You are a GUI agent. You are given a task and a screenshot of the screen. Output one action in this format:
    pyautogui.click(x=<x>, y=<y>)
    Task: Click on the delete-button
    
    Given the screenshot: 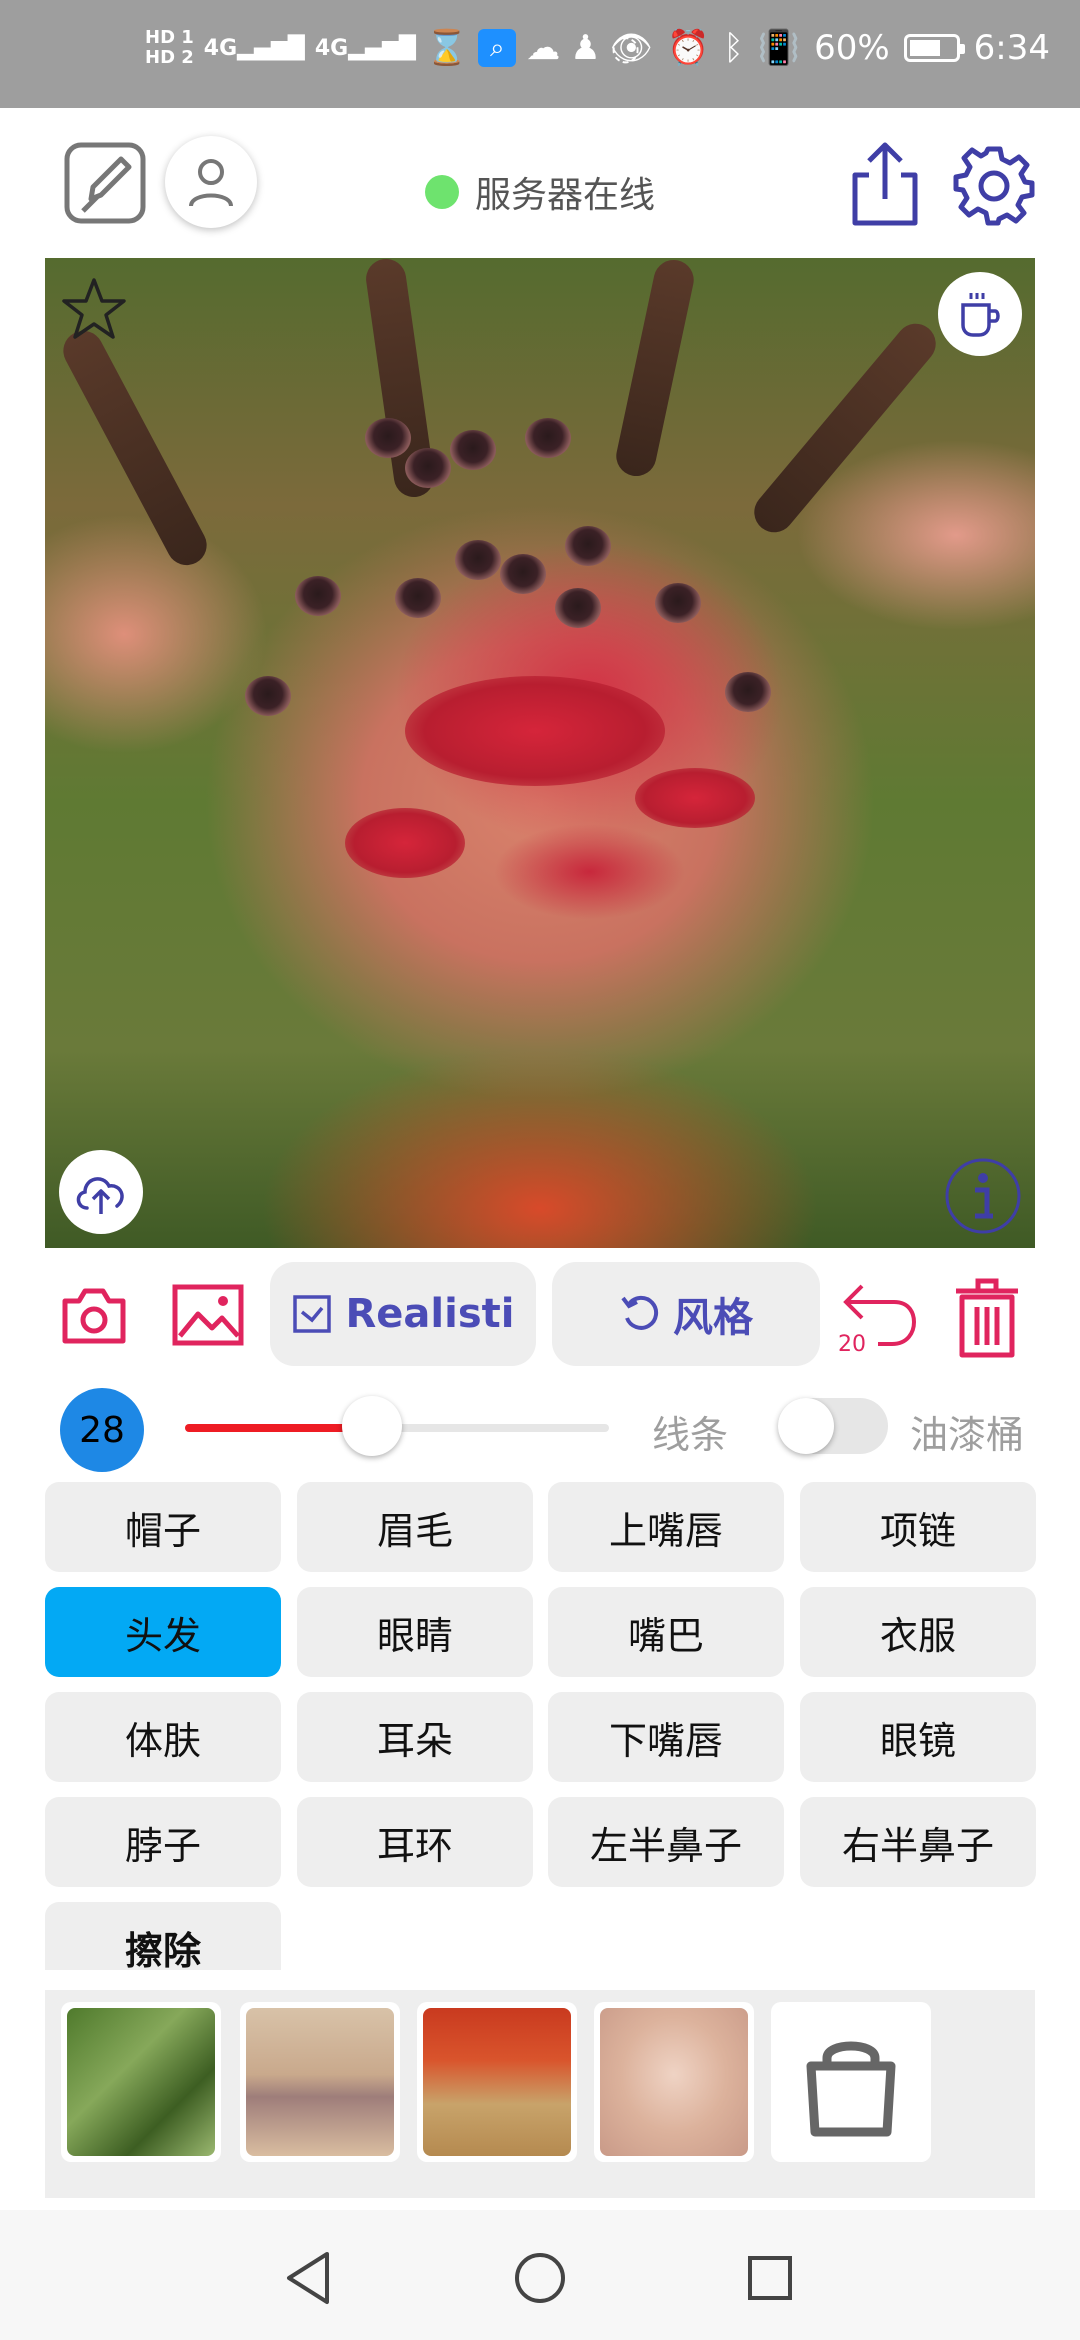 What is the action you would take?
    pyautogui.click(x=987, y=1318)
    